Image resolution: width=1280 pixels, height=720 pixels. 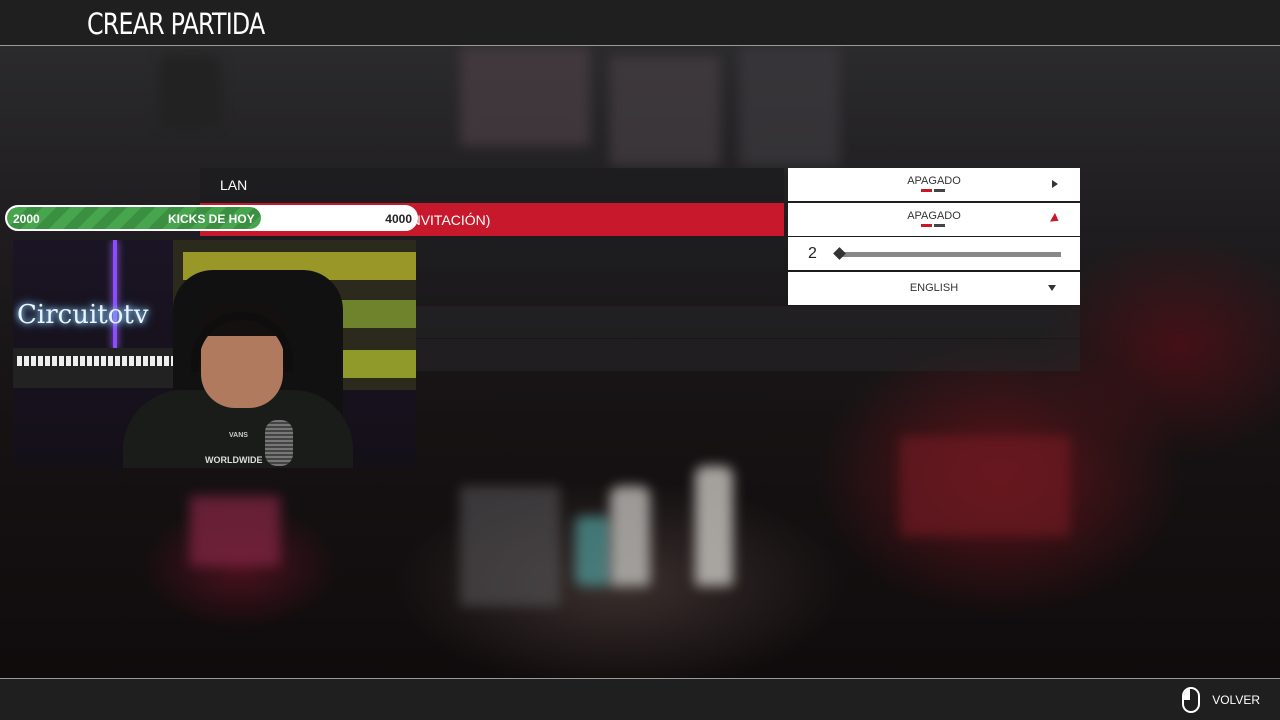 I want to click on back-button: VOLVER, so click(x=1221, y=700).